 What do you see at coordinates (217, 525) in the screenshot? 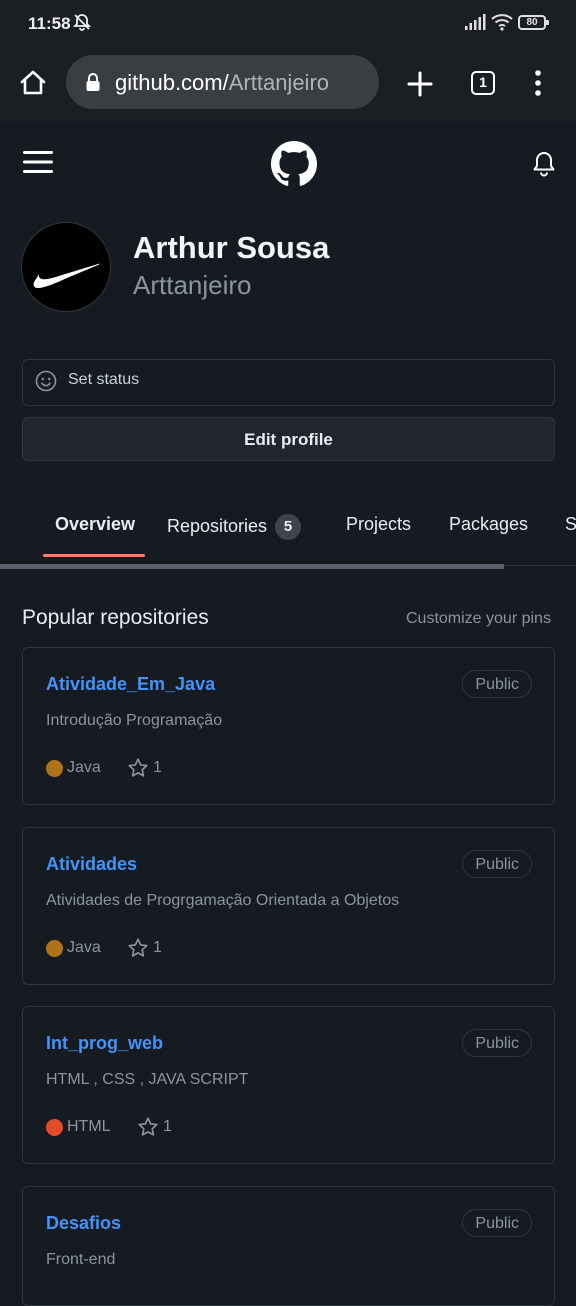
I see `tab-repositories-label: Repositories` at bounding box center [217, 525].